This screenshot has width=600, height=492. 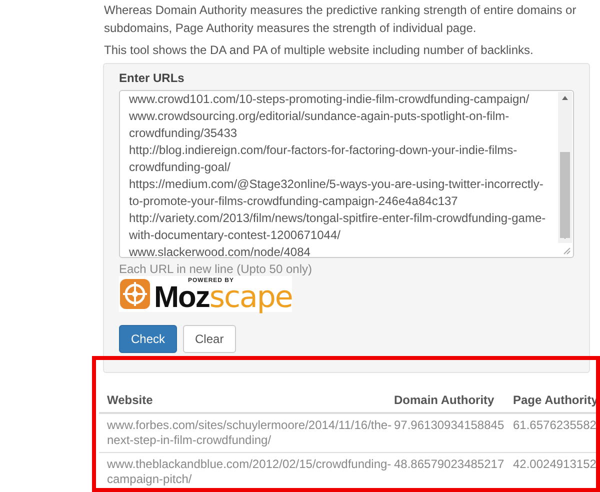 I want to click on table-cell: 97.96130934158845, so click(x=453, y=432).